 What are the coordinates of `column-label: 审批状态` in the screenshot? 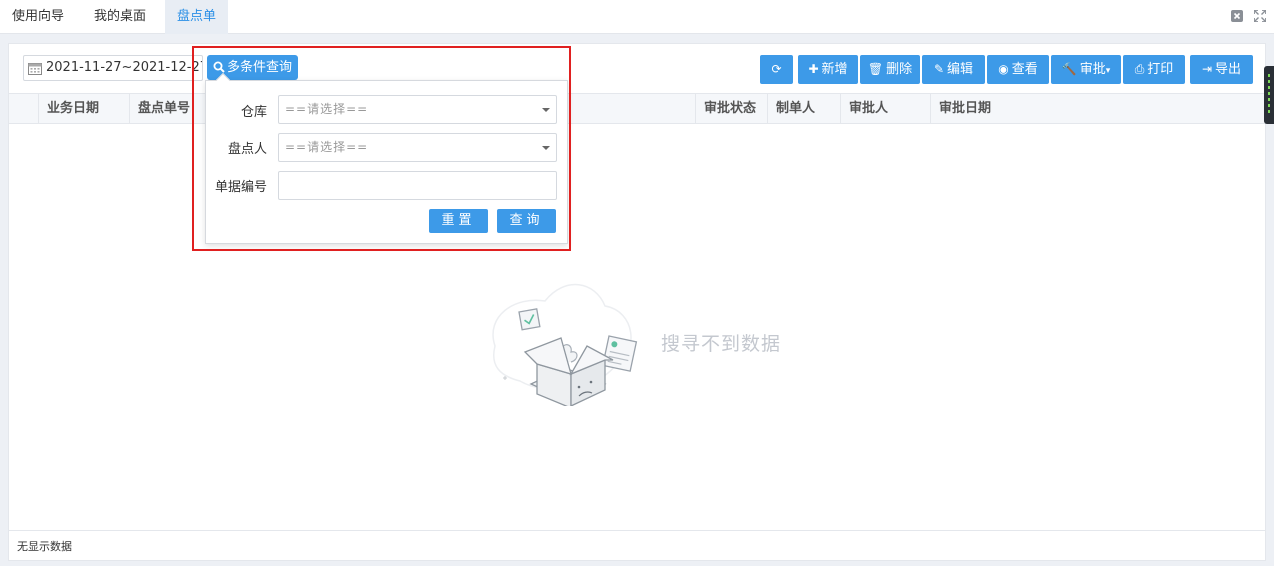 It's located at (730, 108).